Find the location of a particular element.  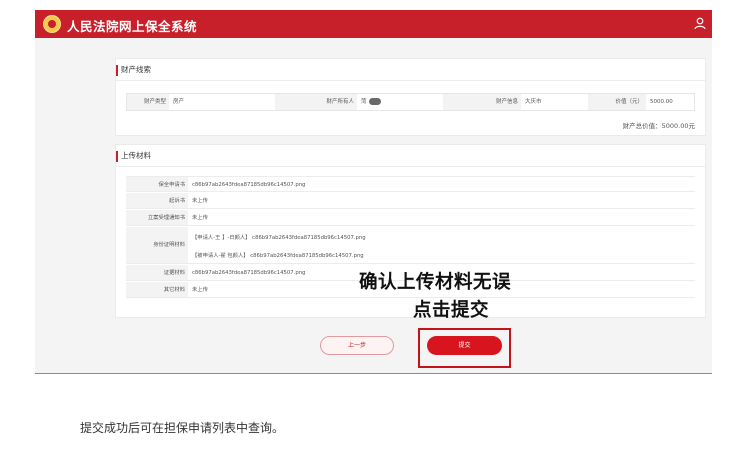

property-price-value: 5000.00 is located at coordinates (661, 102).